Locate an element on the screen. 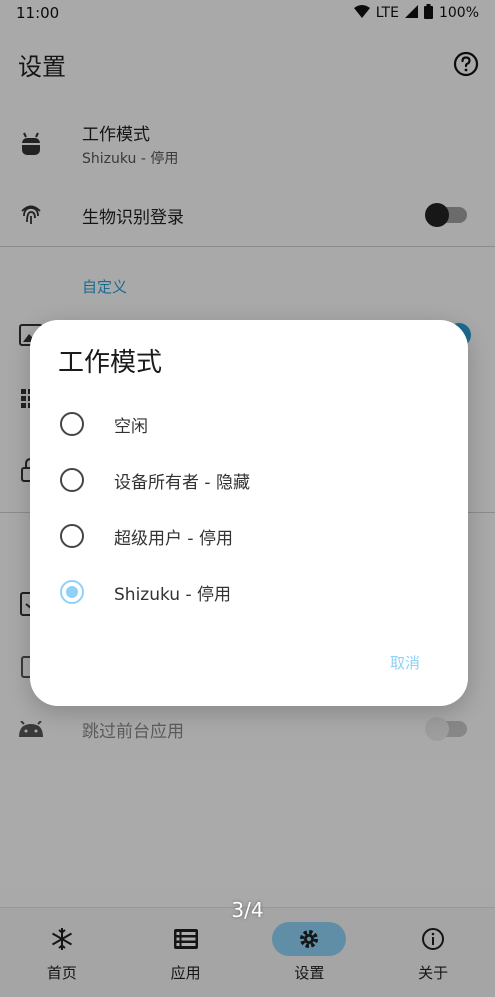  radio-shizuku is located at coordinates (72, 592).